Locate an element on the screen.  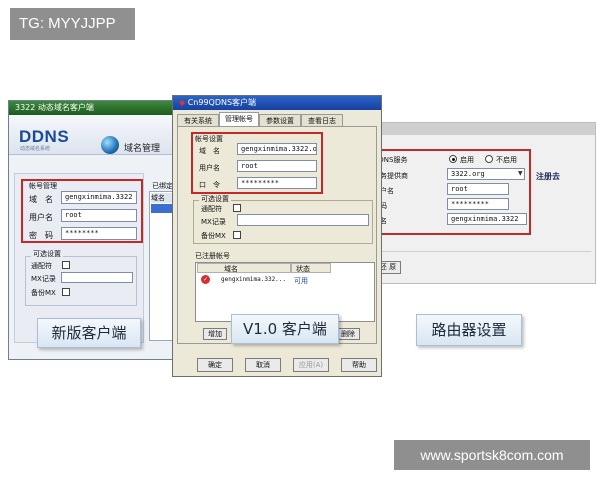
router-password-input: ********* is located at coordinates (478, 204).